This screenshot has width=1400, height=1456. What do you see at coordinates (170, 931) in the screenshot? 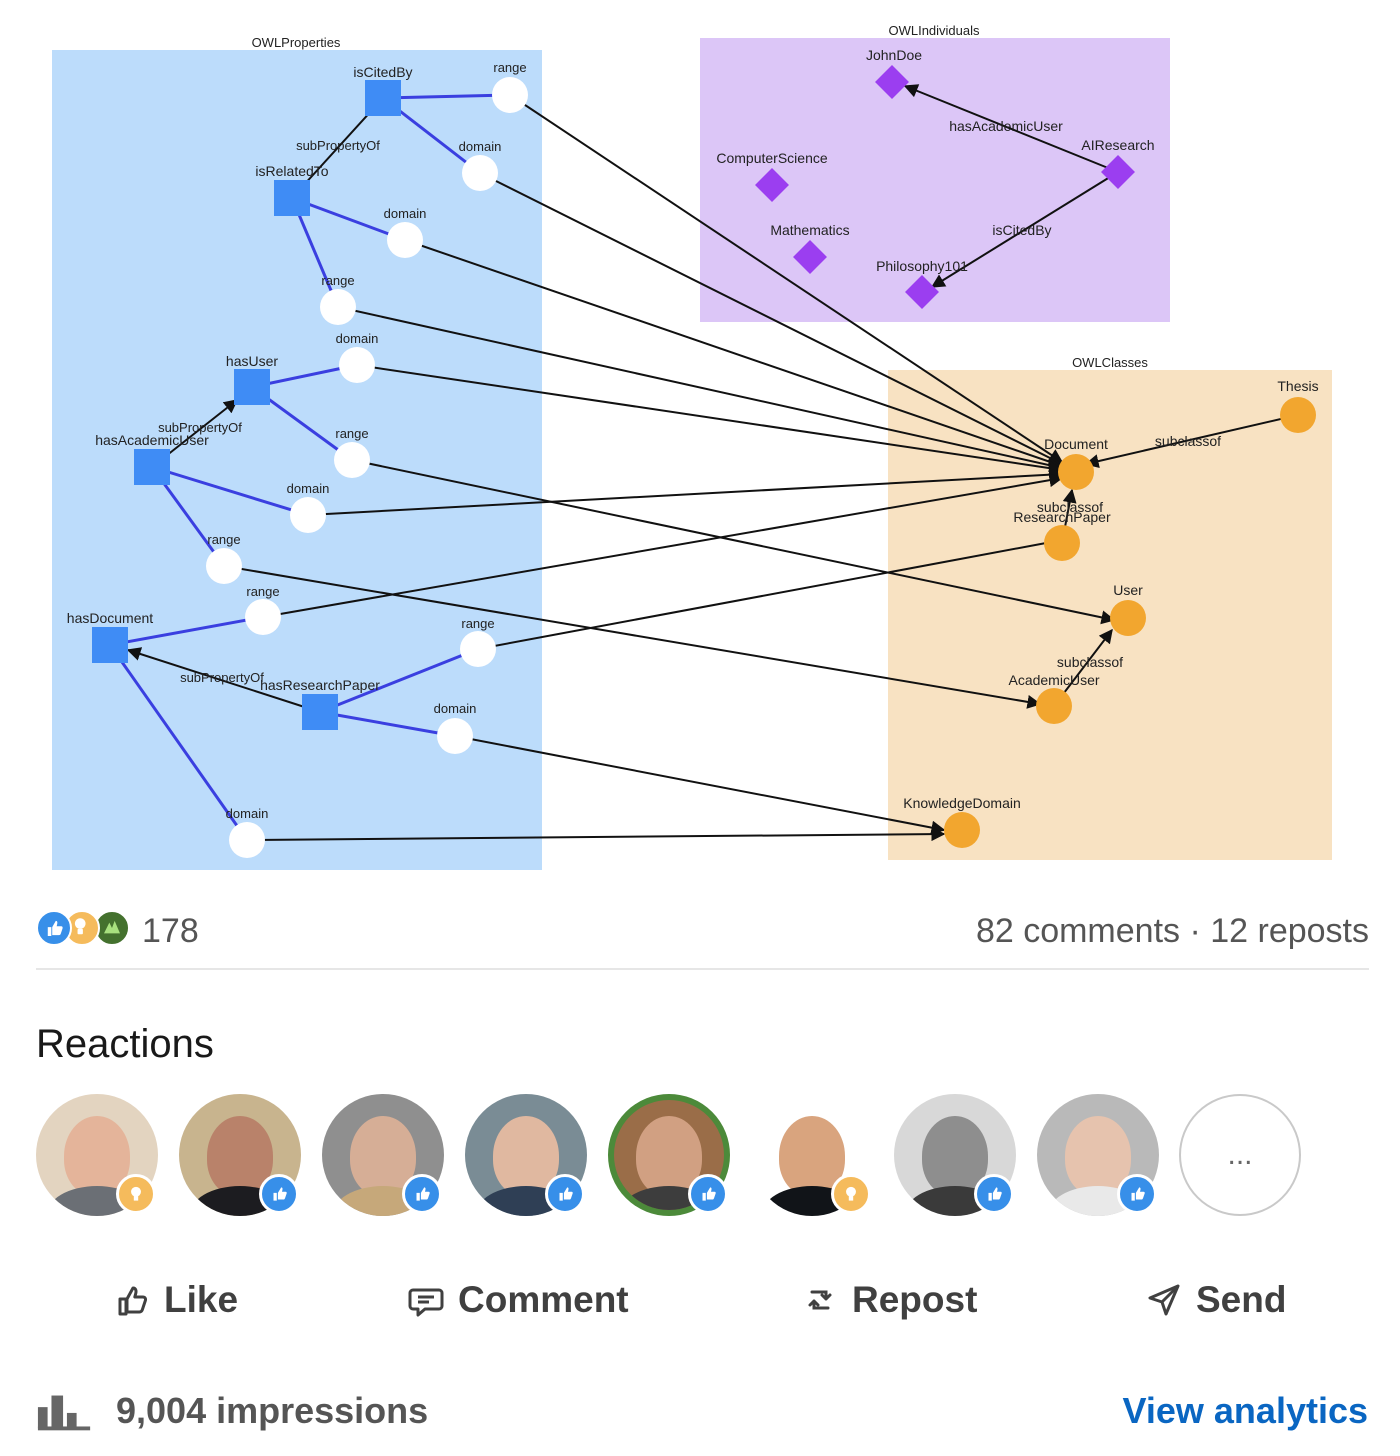
I see `reaction-count: 178` at bounding box center [170, 931].